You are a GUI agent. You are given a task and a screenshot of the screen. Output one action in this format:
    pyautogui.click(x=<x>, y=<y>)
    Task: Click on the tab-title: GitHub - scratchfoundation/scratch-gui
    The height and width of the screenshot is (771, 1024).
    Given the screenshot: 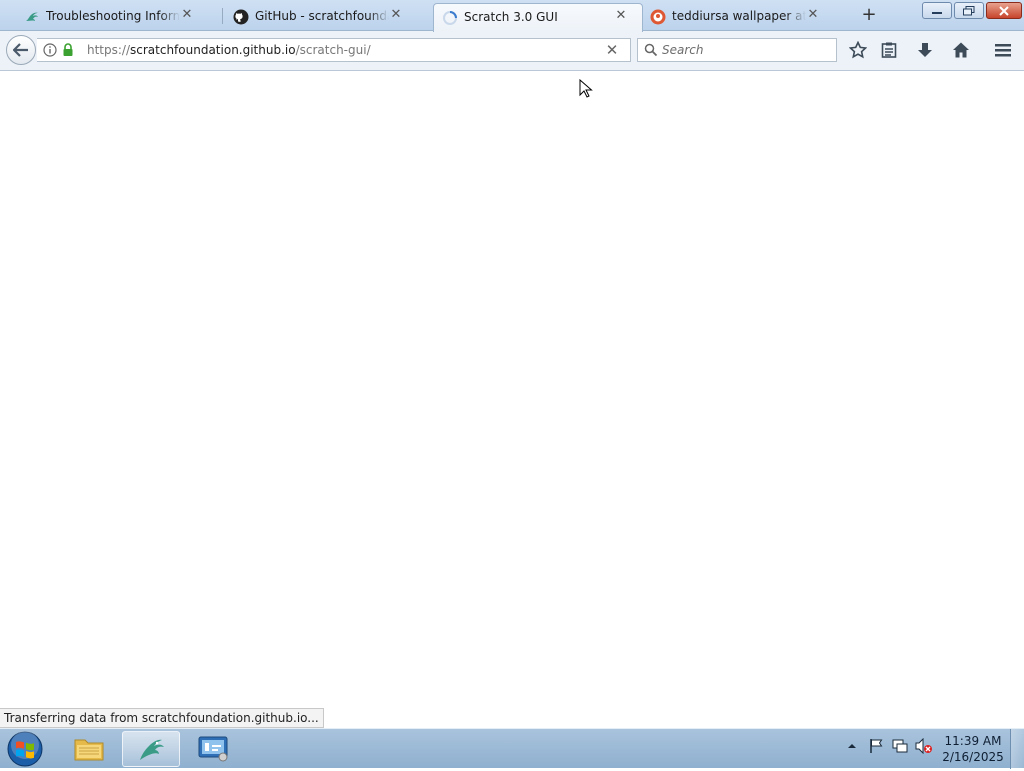 What is the action you would take?
    pyautogui.click(x=322, y=16)
    